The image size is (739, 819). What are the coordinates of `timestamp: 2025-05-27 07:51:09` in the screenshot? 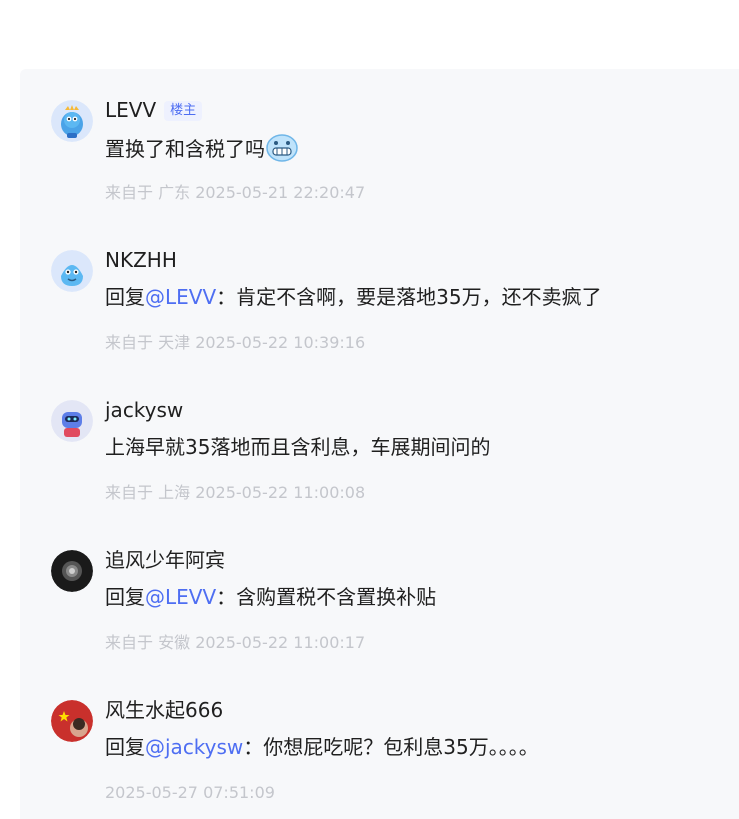 It's located at (190, 792).